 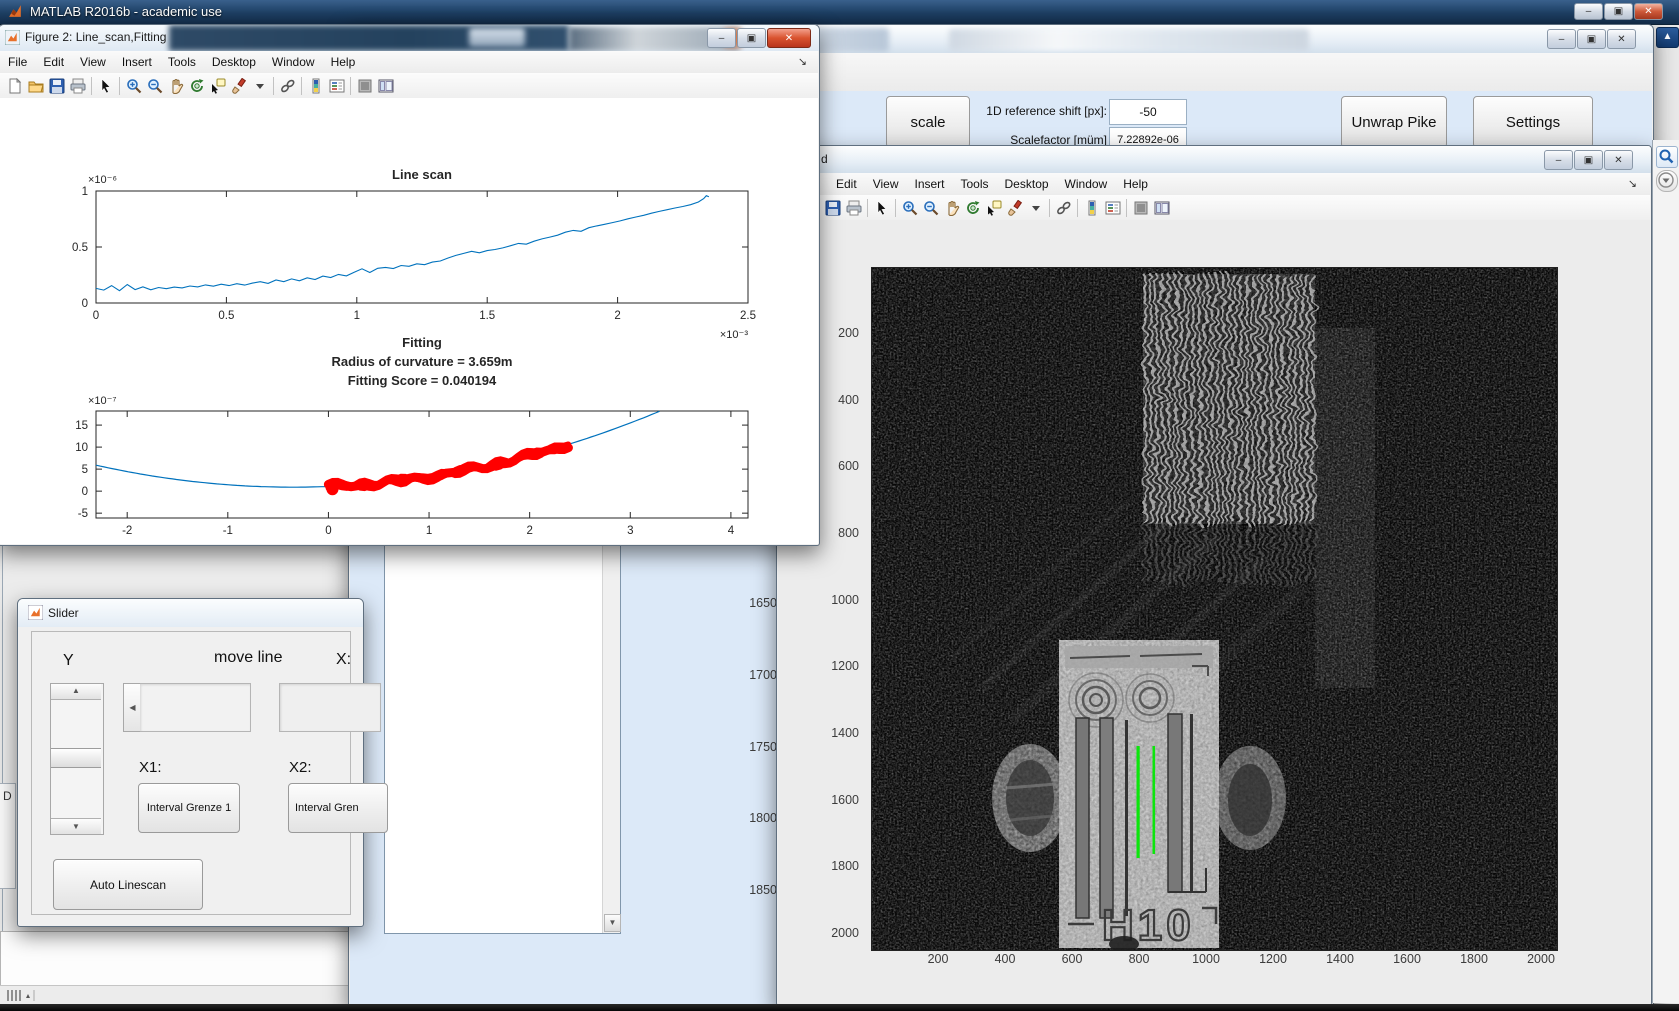 I want to click on figure1-title-tail: d, so click(x=824, y=159).